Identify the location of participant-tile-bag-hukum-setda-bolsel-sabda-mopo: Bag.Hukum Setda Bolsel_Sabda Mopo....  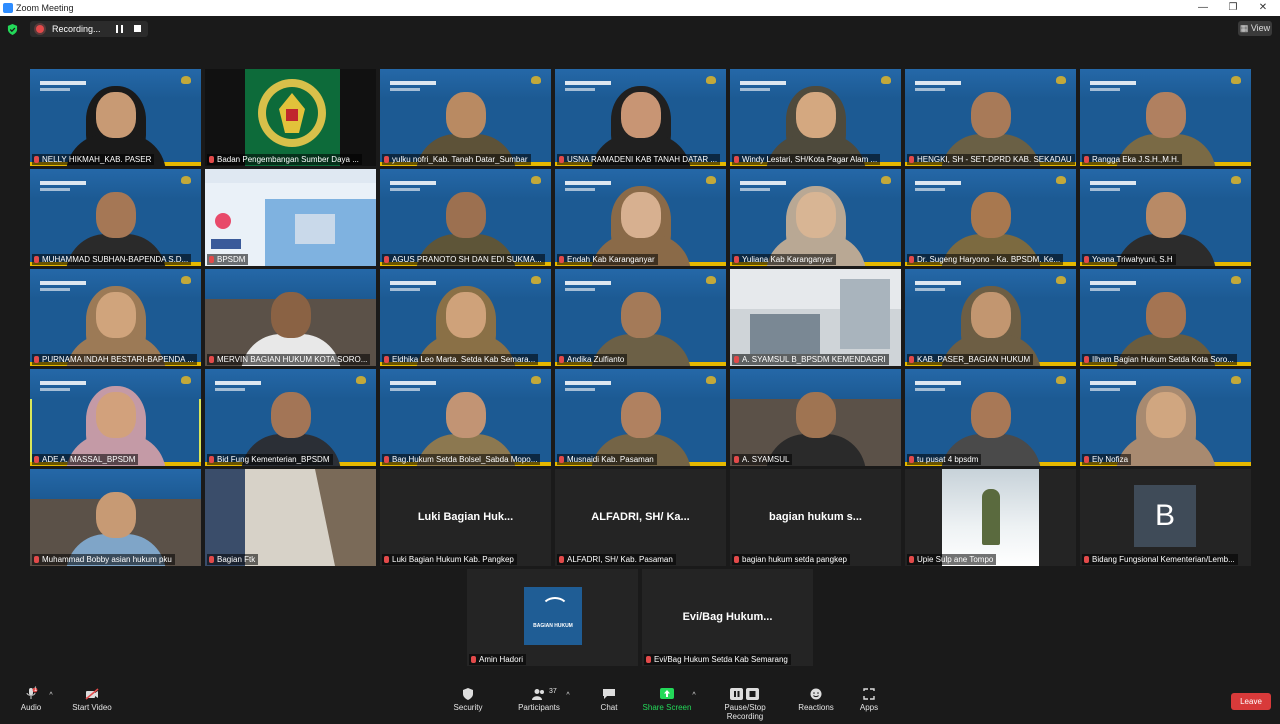
(465, 417).